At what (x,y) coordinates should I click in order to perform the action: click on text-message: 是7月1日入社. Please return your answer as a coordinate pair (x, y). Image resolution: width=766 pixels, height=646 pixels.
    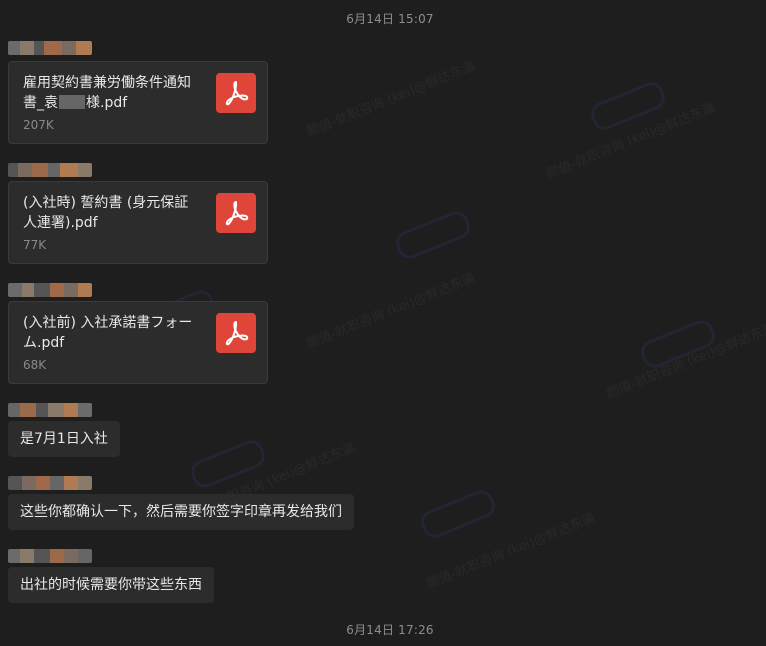
    Looking at the image, I should click on (64, 439).